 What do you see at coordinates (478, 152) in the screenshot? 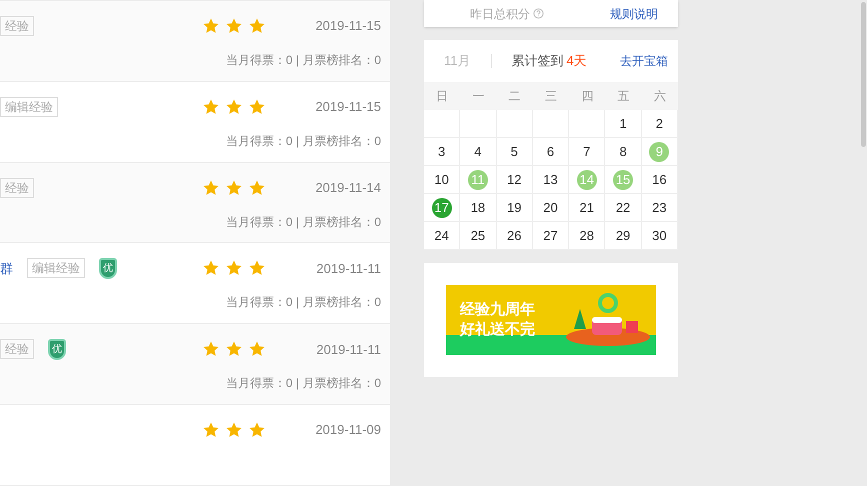
I see `calendar-day: 4` at bounding box center [478, 152].